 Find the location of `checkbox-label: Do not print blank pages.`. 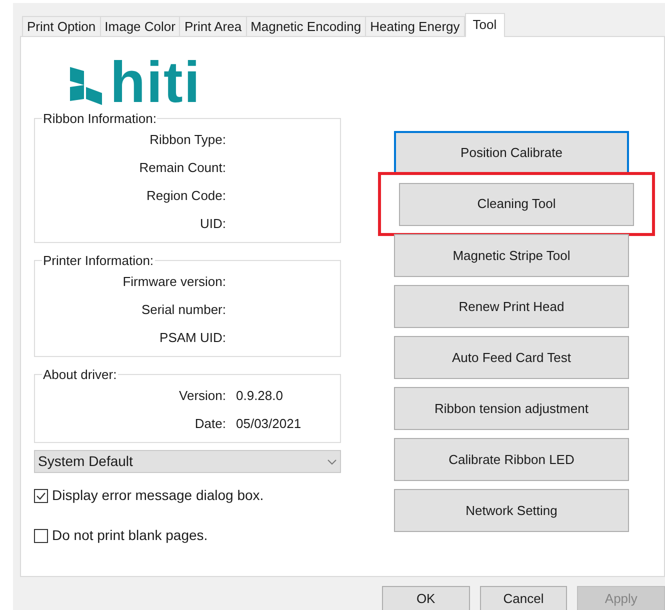

checkbox-label: Do not print blank pages. is located at coordinates (130, 535).